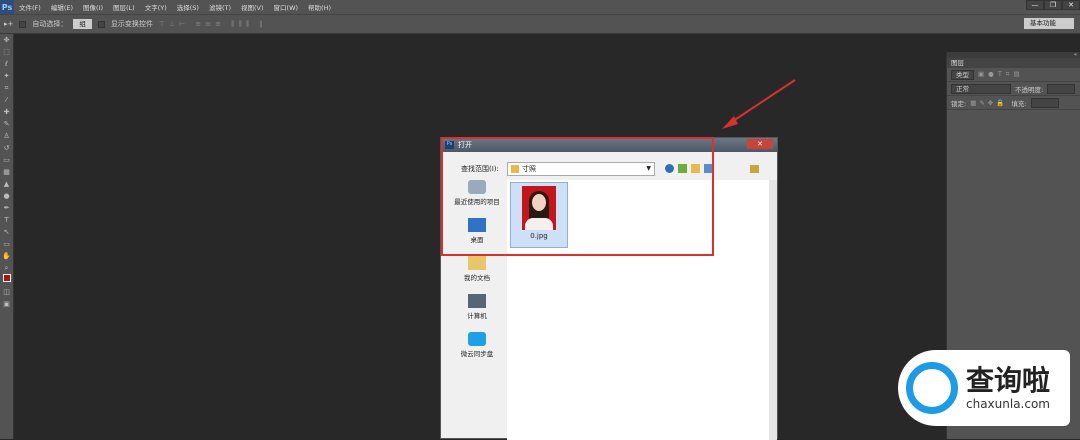 This screenshot has height=440, width=1080. I want to click on watermark-cn: 查询啦, so click(1008, 380).